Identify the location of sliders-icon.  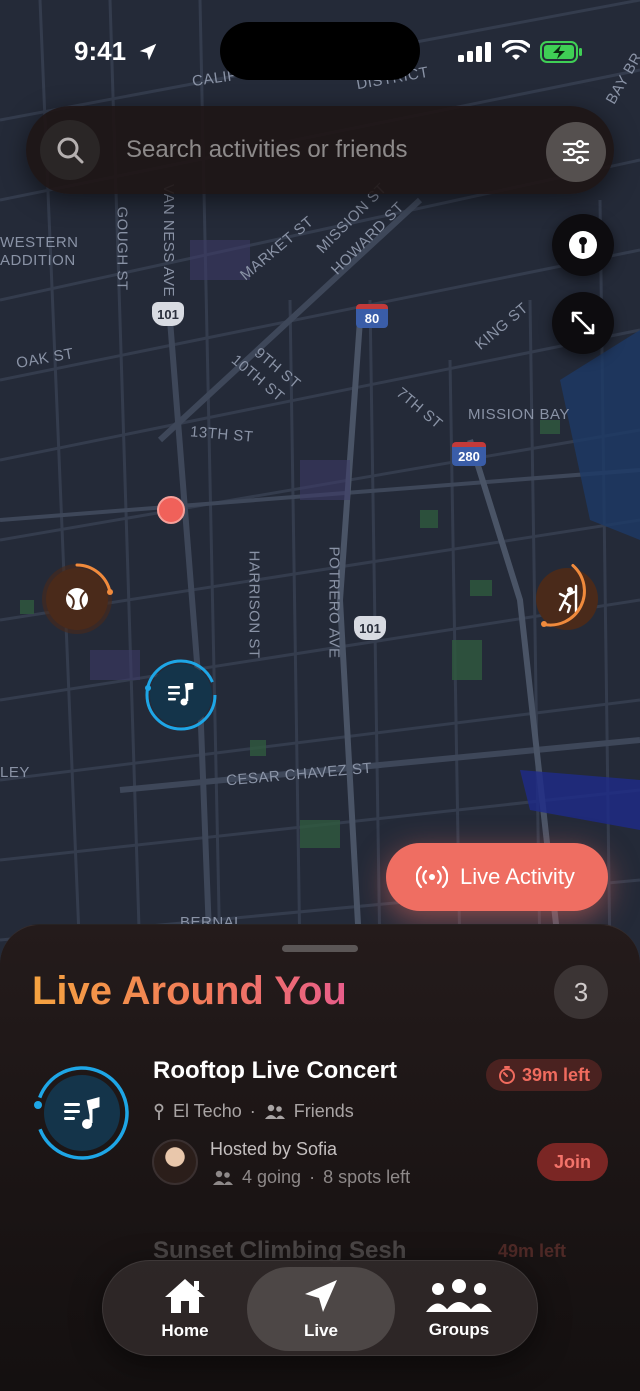
(576, 152).